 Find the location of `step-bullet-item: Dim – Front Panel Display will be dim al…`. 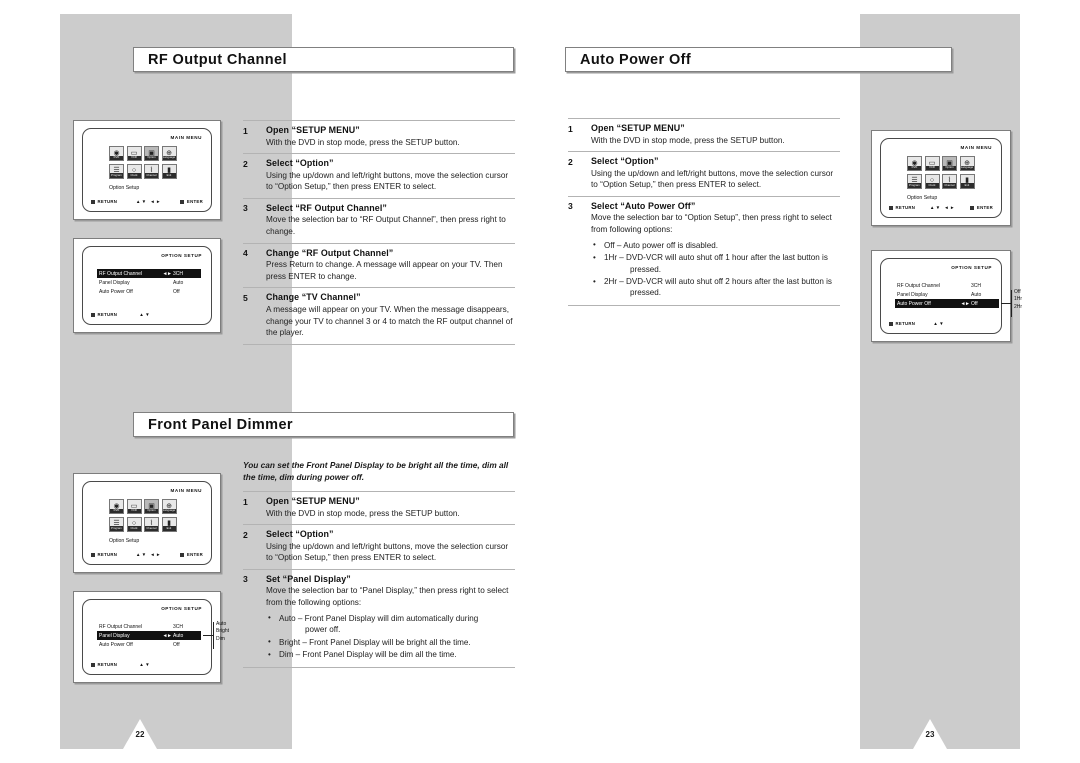

step-bullet-item: Dim – Front Panel Display will be dim al… is located at coordinates (390, 654).